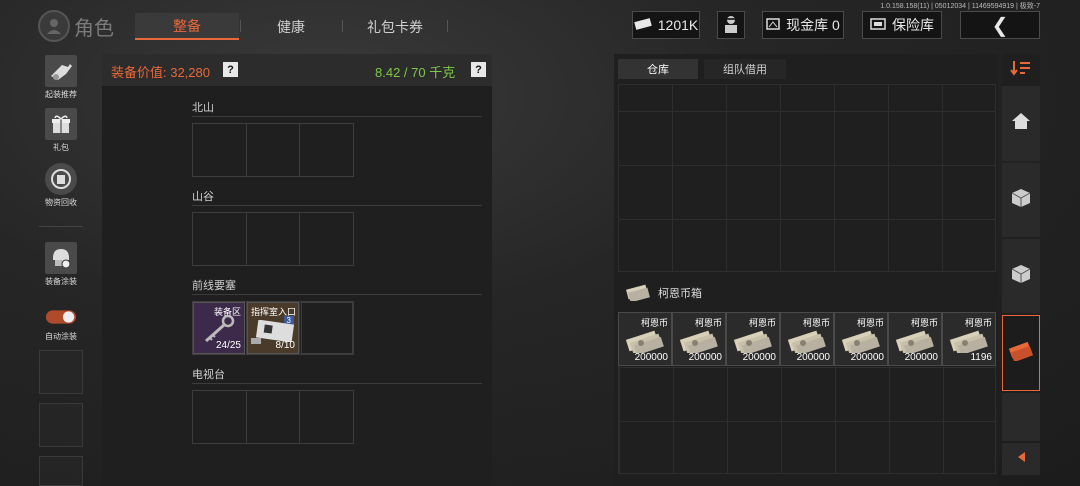 The image size is (1080, 486). What do you see at coordinates (228, 345) in the screenshot?
I see `item-durability: 24/25` at bounding box center [228, 345].